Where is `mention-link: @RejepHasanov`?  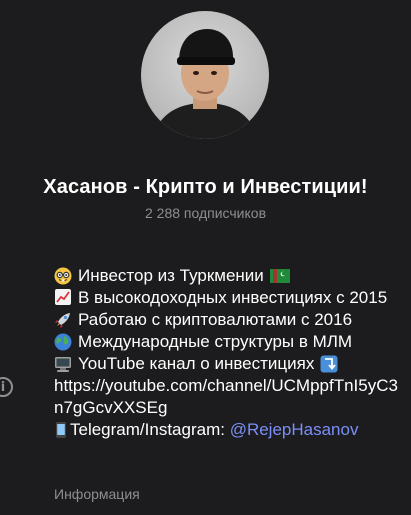 mention-link: @RejepHasanov is located at coordinates (294, 430).